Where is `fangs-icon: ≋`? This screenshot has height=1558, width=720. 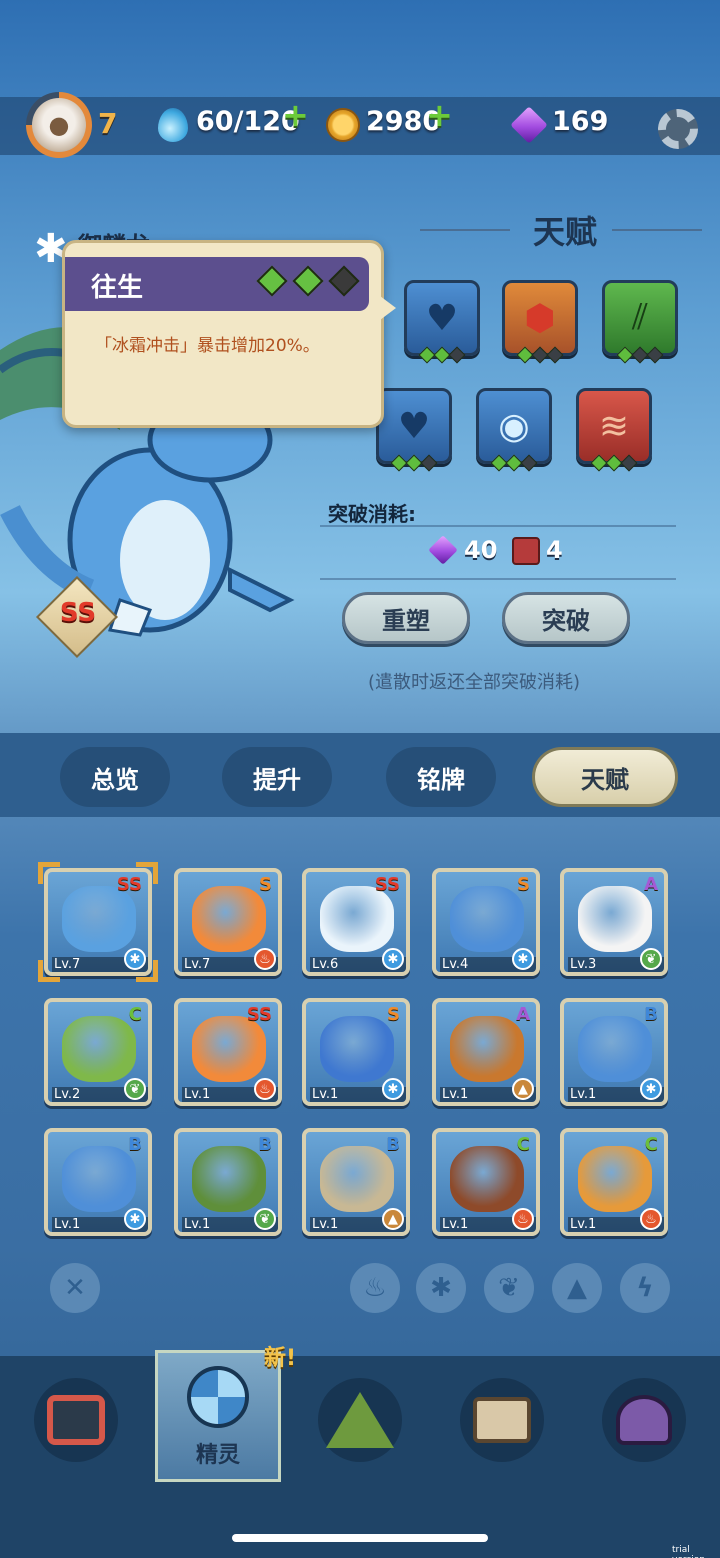
fangs-icon: ≋ is located at coordinates (614, 426).